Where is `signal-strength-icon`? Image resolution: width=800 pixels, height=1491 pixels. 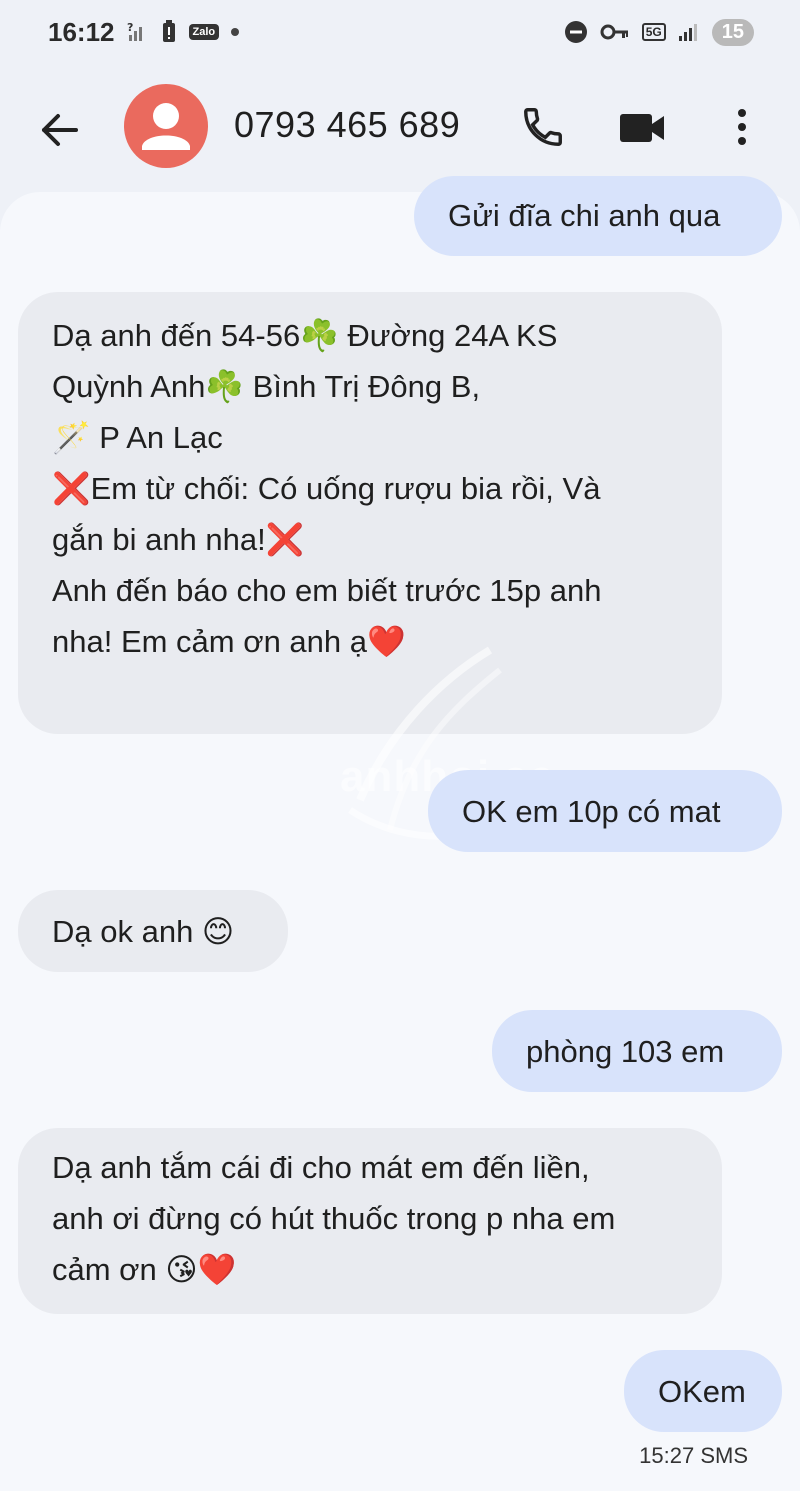
signal-strength-icon is located at coordinates (689, 32).